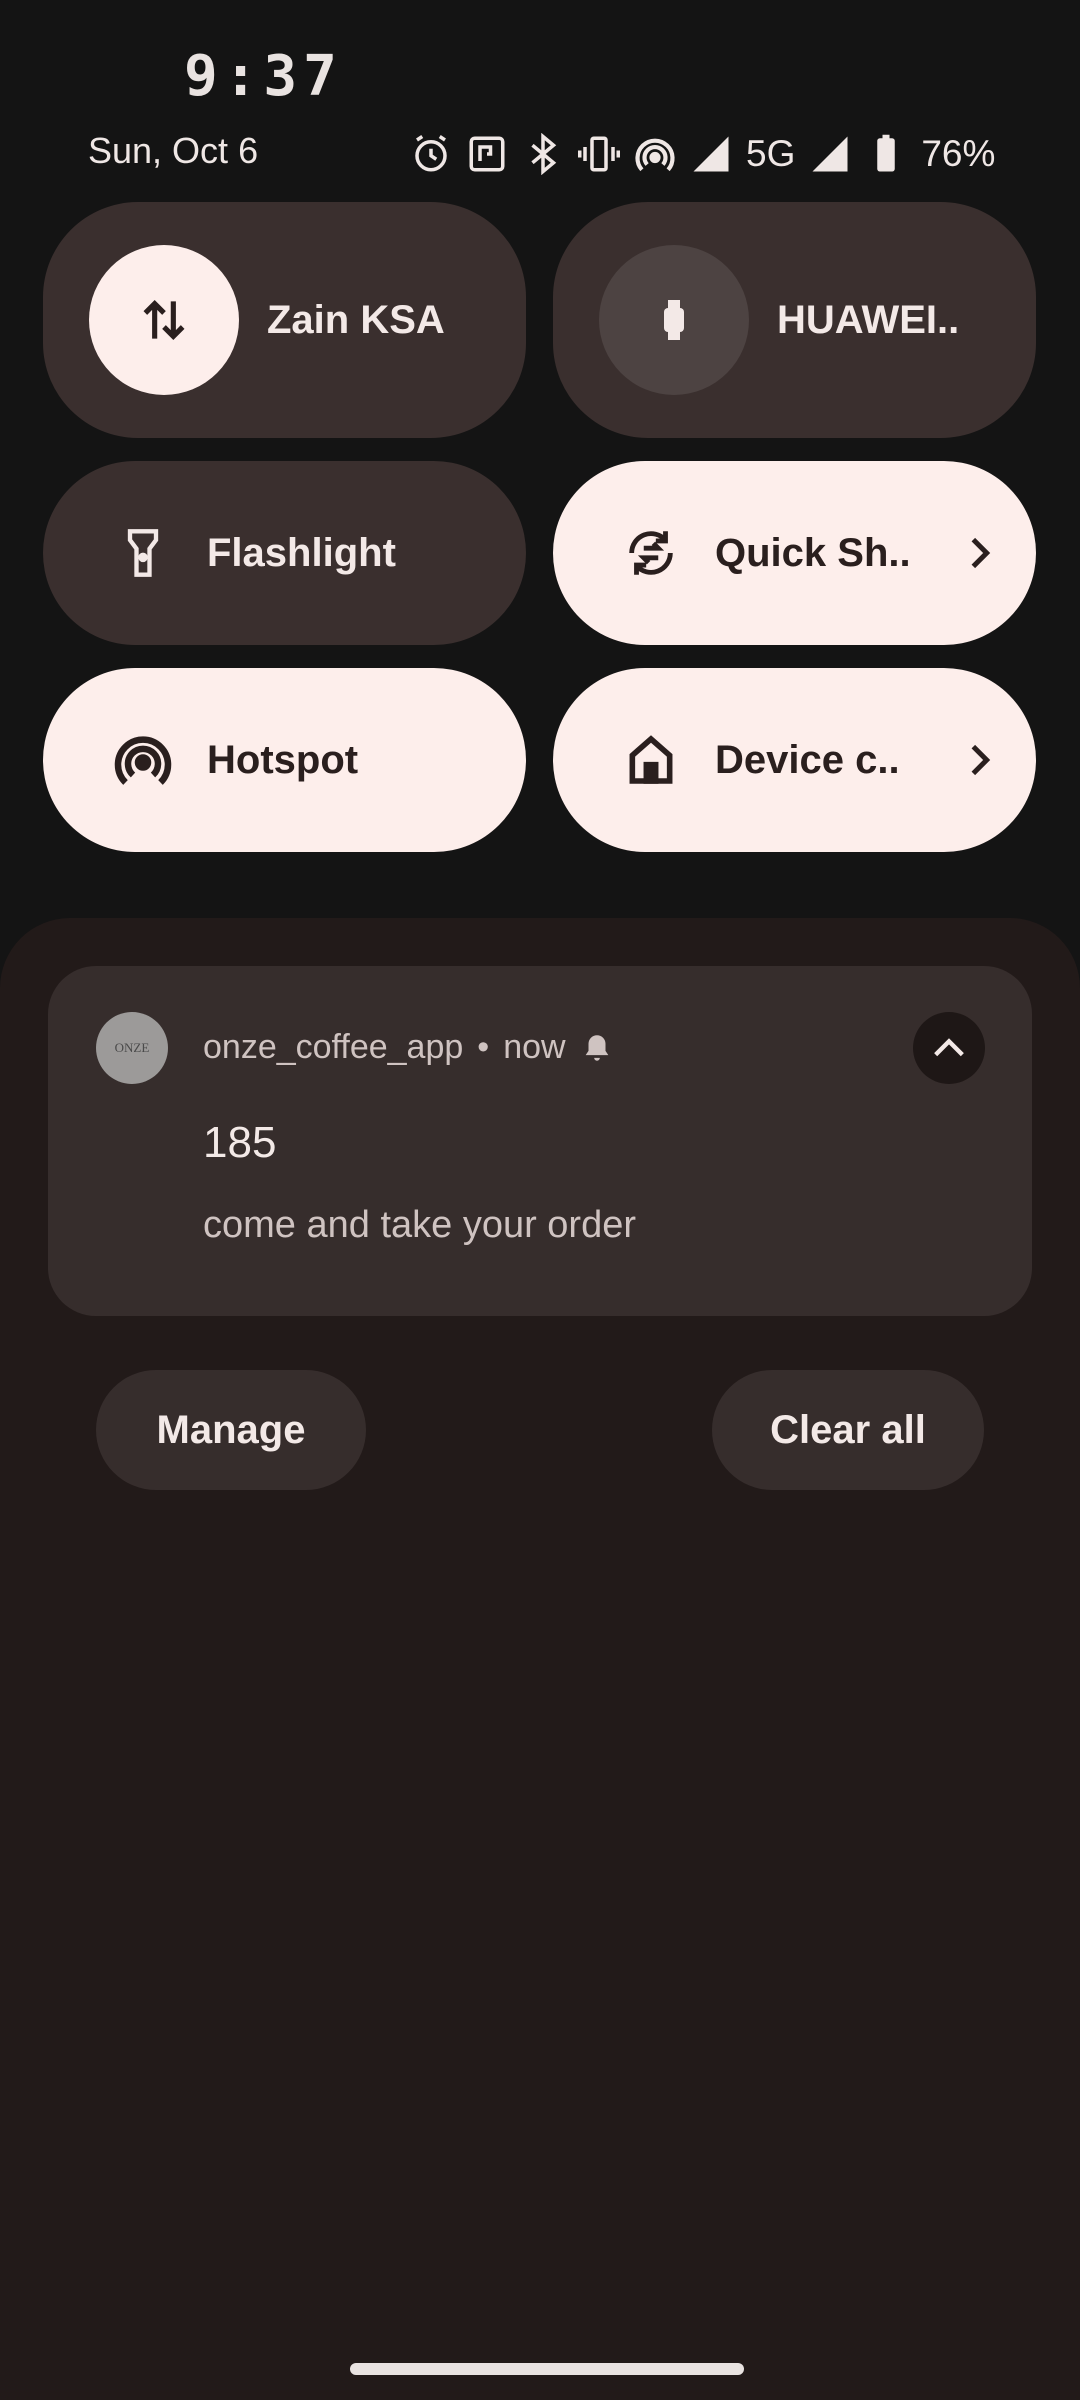 The width and height of the screenshot is (1080, 2400). What do you see at coordinates (771, 153) in the screenshot?
I see `network-type: 5G` at bounding box center [771, 153].